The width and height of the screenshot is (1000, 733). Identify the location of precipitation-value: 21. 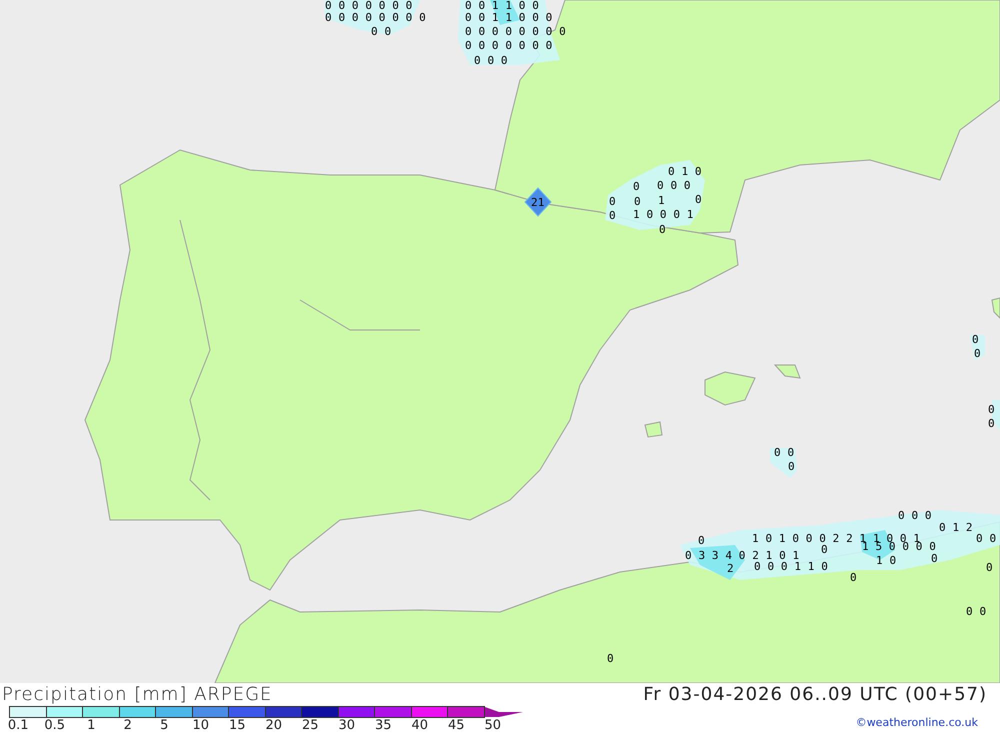
(537, 202).